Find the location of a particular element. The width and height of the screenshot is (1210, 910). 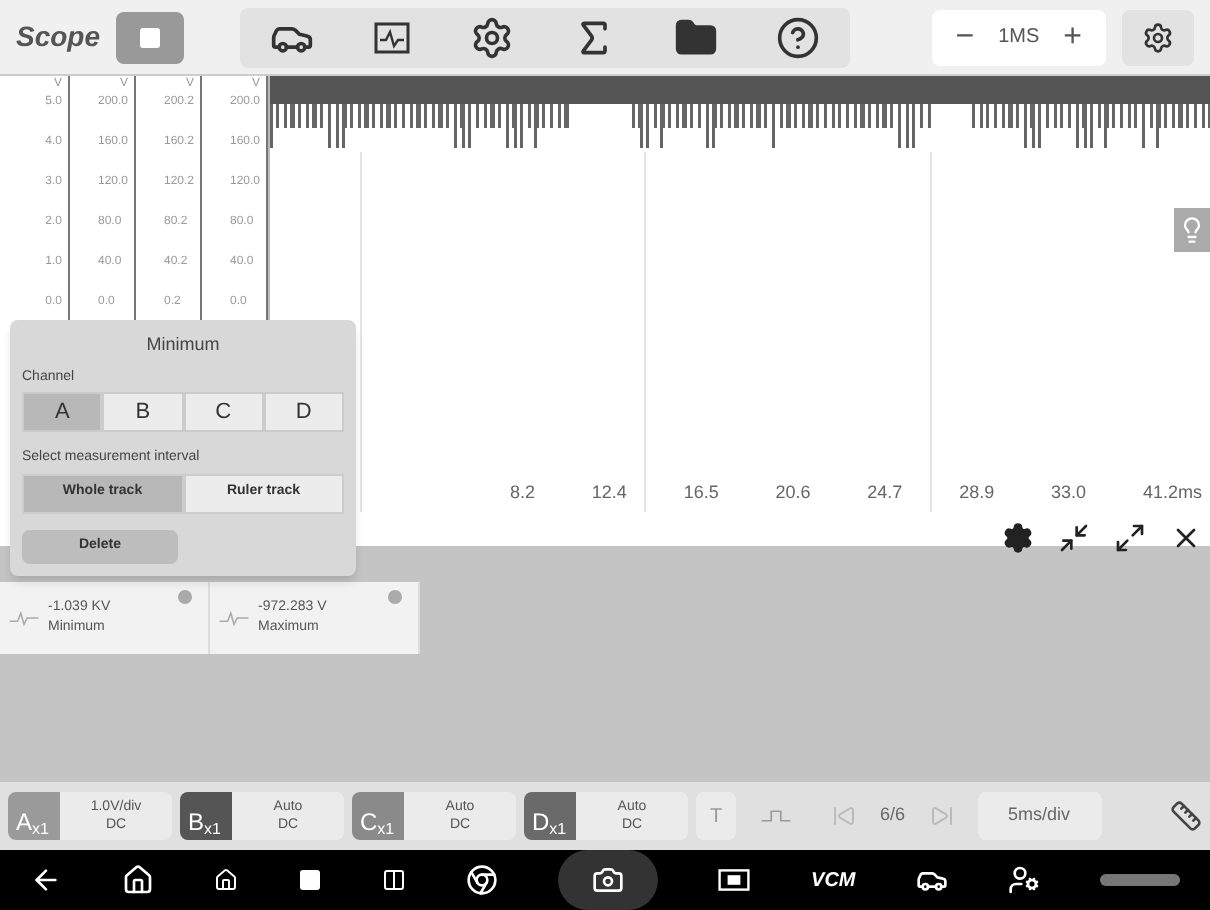

channel-tab: D is located at coordinates (303, 412).